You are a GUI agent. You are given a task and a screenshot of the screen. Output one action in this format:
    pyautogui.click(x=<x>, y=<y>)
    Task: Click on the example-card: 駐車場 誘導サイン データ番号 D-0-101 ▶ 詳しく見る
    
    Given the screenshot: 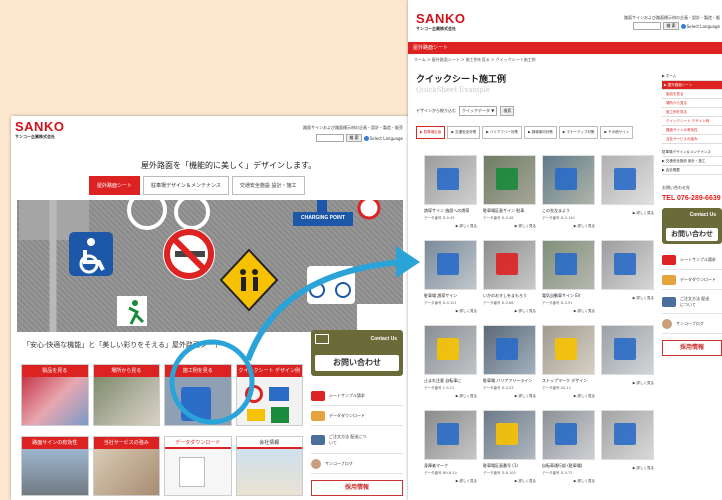 What is the action you would take?
    pyautogui.click(x=450, y=280)
    